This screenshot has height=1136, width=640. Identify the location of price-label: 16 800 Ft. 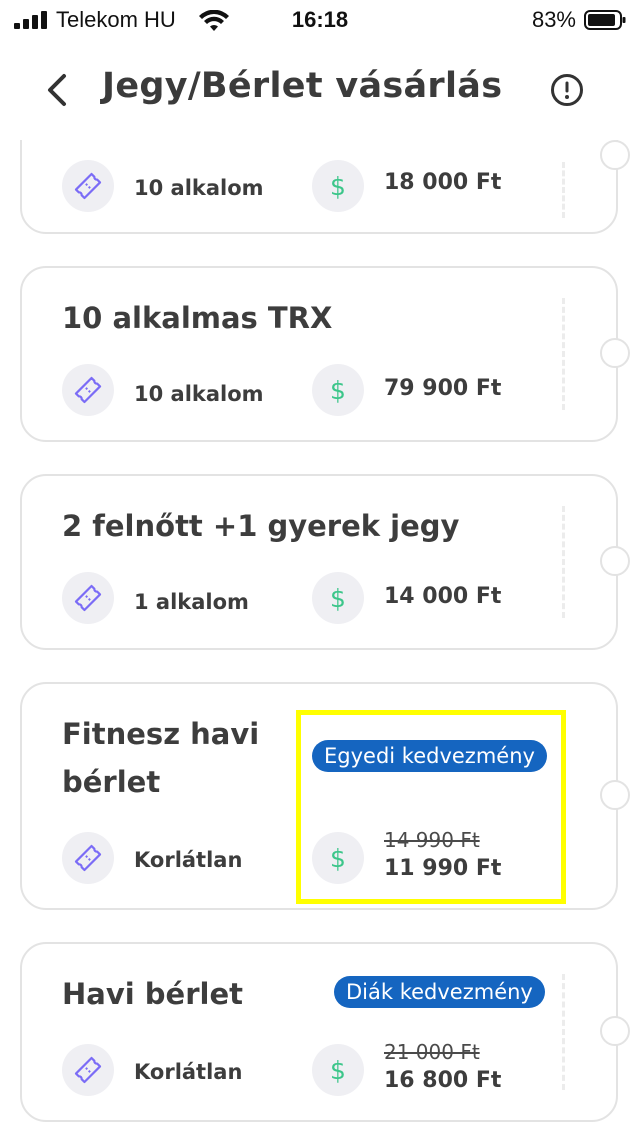
(443, 1080).